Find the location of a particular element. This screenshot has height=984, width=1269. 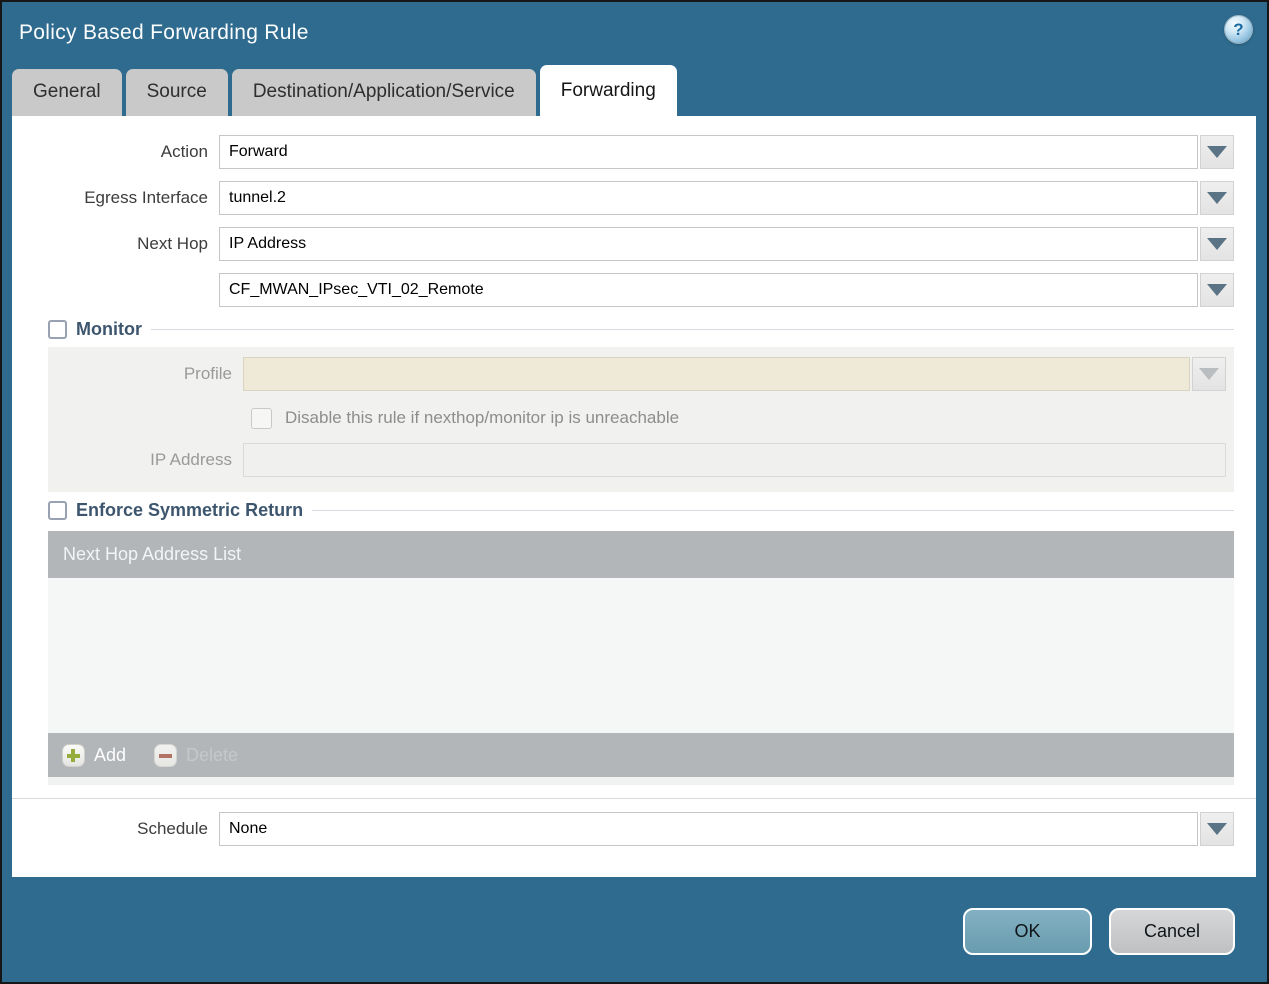

tab-forwarding: Forwarding is located at coordinates (608, 90).